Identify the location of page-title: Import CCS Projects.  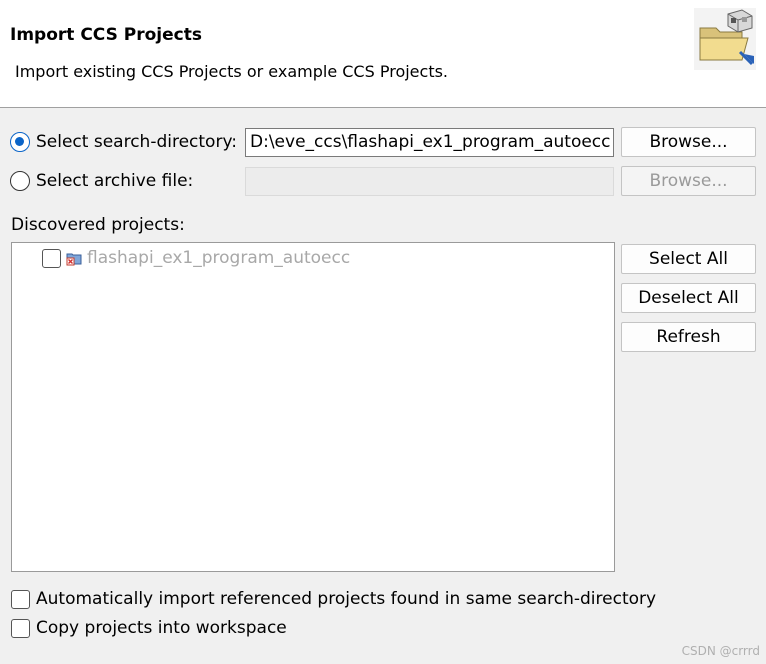
(106, 35).